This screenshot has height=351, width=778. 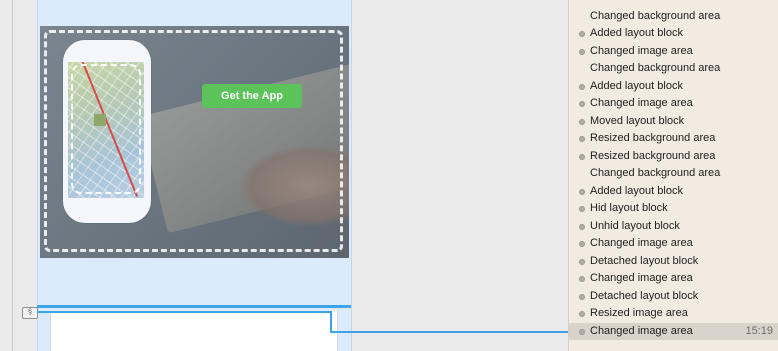 What do you see at coordinates (635, 225) in the screenshot?
I see `history-item-label: Unhid layout block` at bounding box center [635, 225].